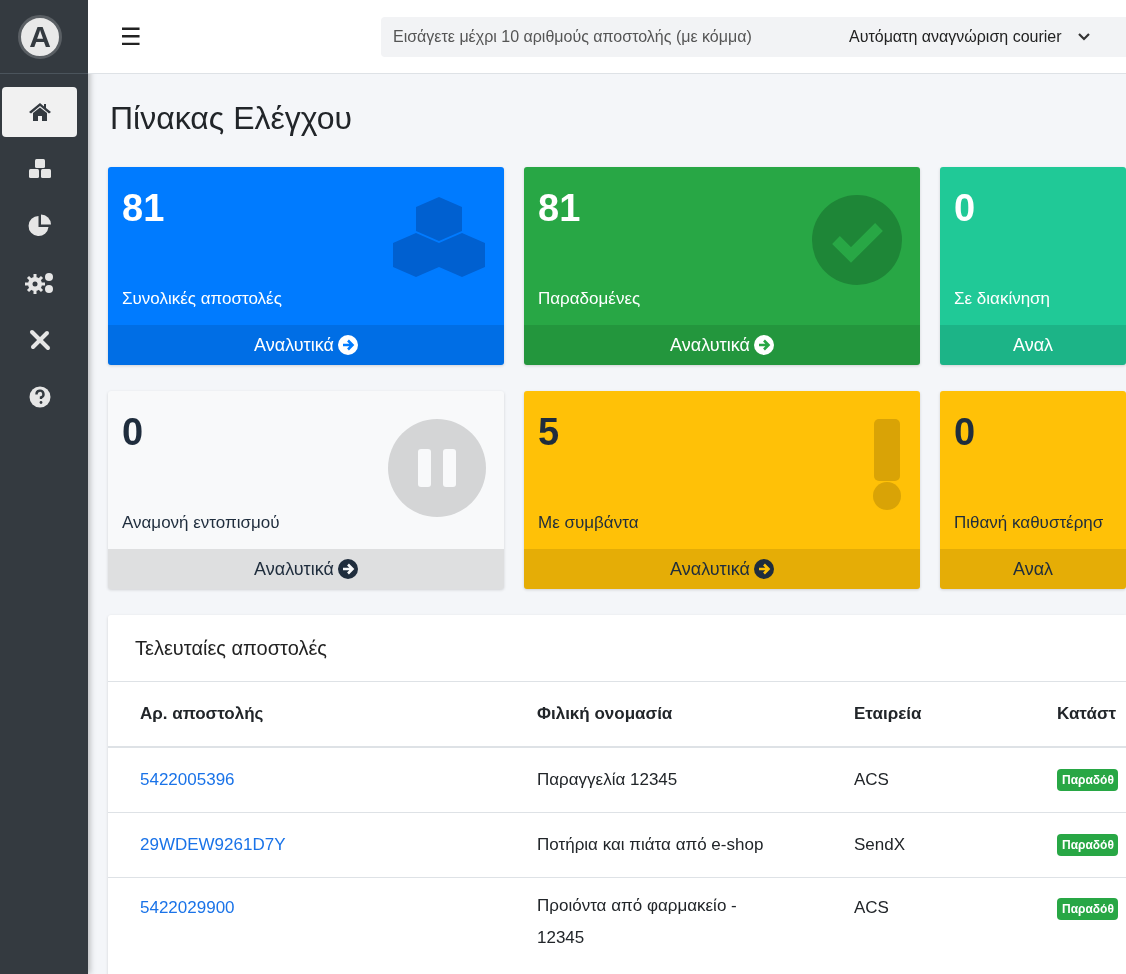  I want to click on column-header: Κατάστ, so click(1091, 714).